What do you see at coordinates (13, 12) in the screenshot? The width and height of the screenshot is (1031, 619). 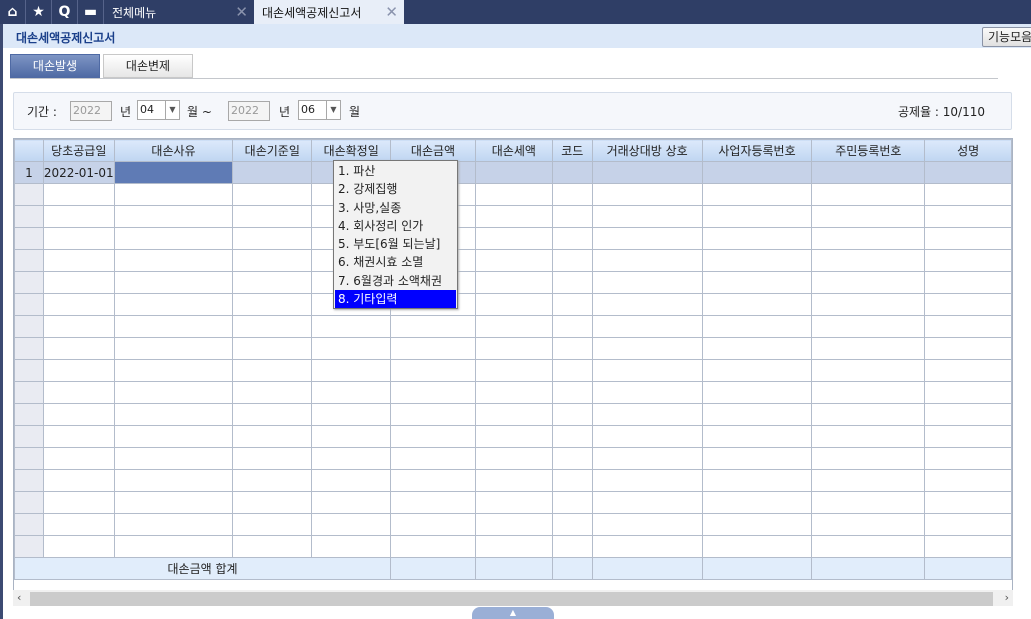 I see `home-icon: ⌂` at bounding box center [13, 12].